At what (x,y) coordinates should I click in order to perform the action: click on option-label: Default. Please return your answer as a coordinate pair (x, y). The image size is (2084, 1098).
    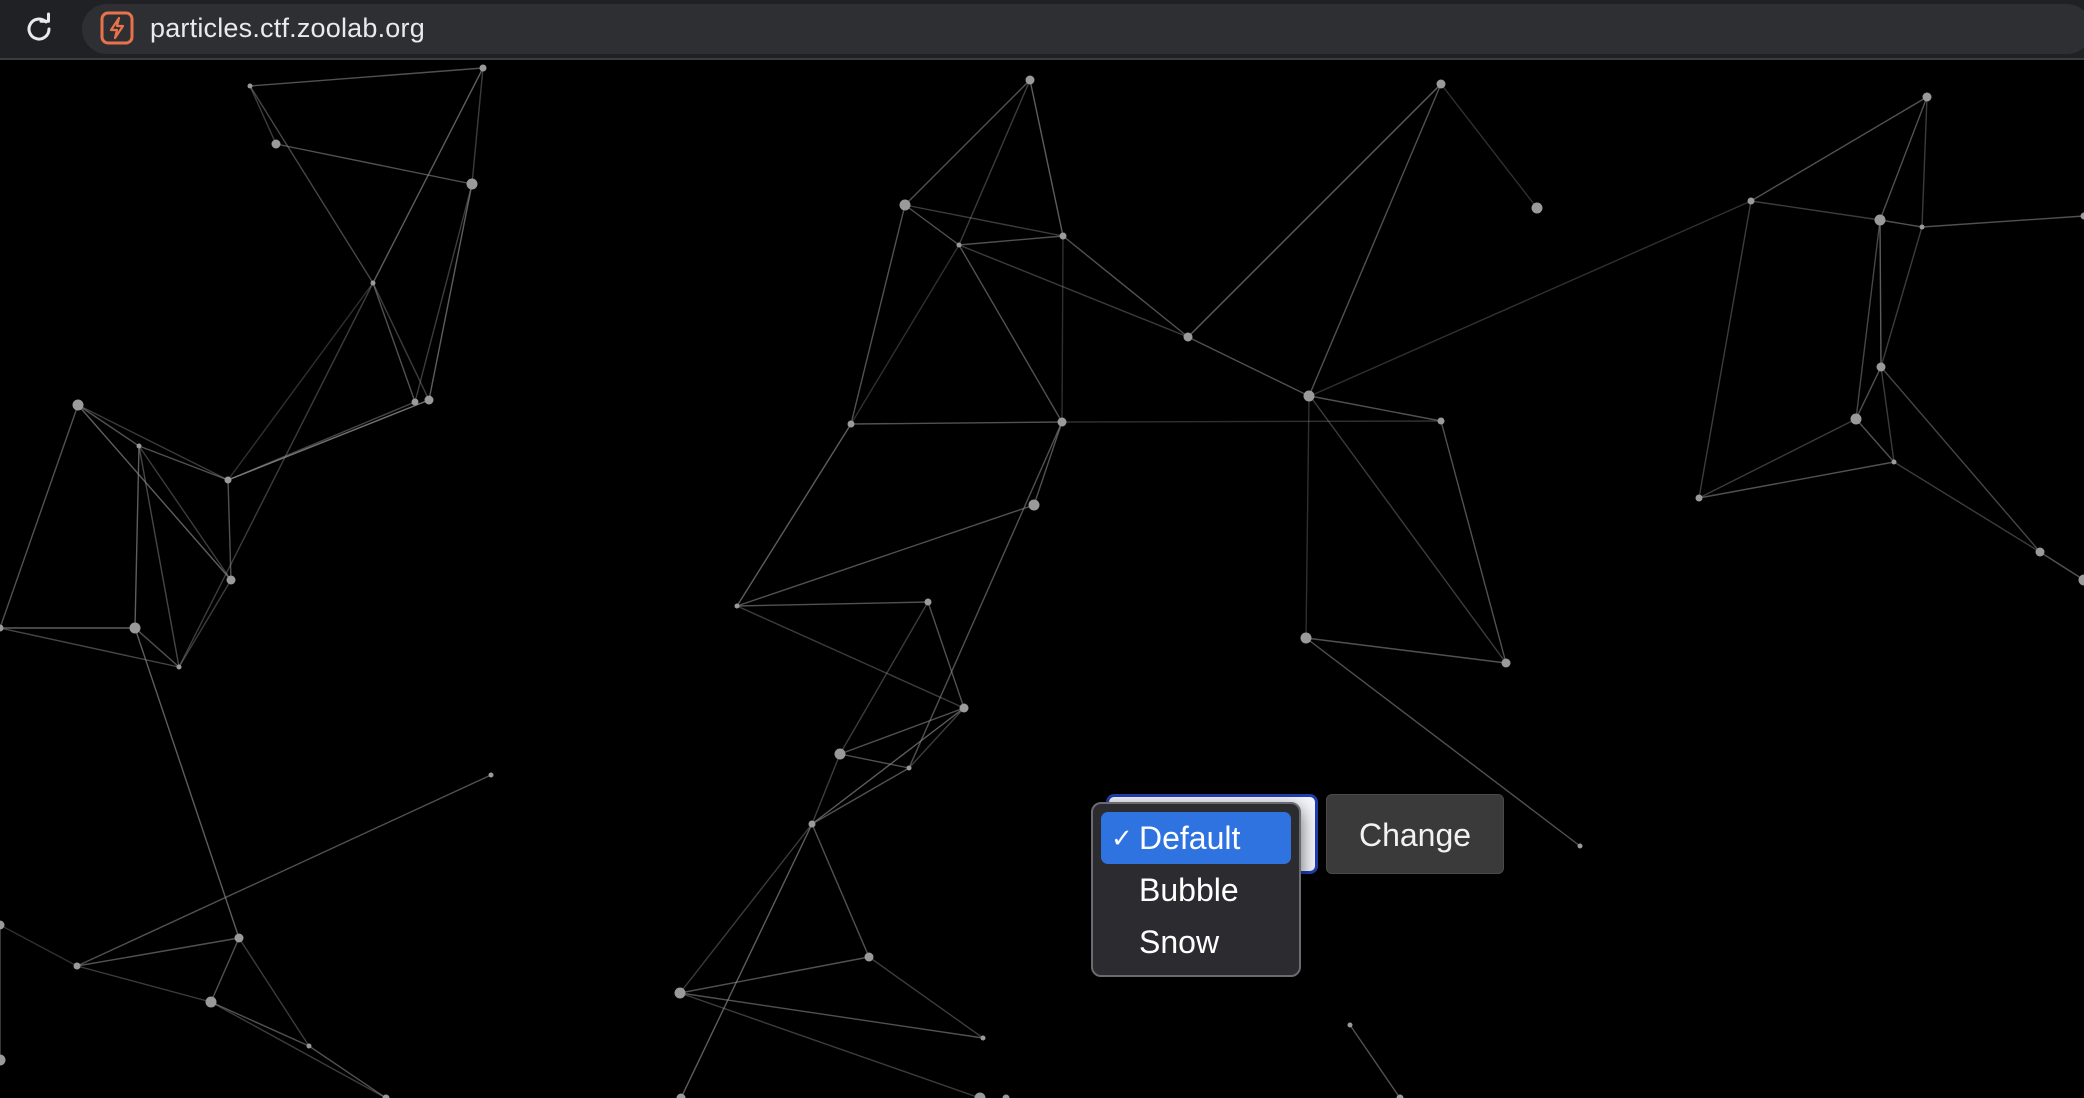
    Looking at the image, I should click on (1190, 838).